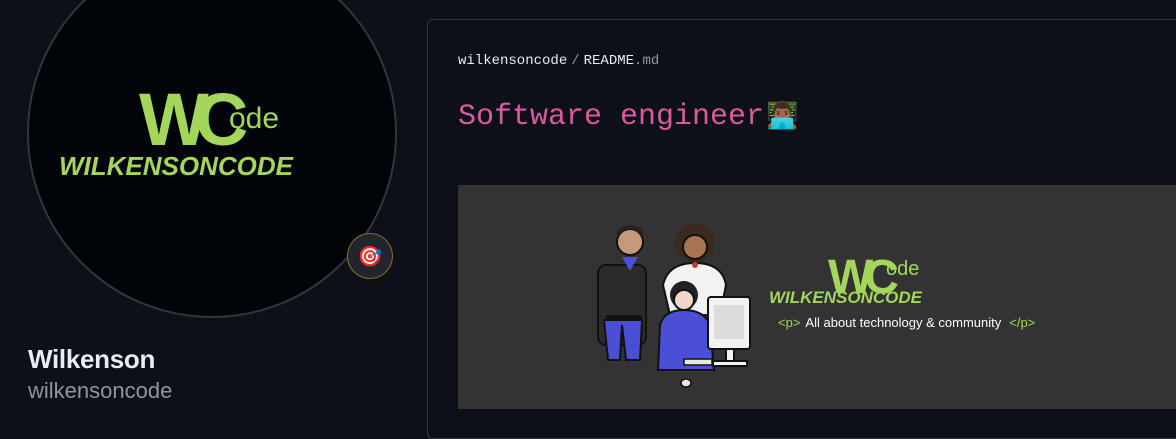  Describe the element at coordinates (846, 297) in the screenshot. I see `banner-logo-wordmark: WILKENSONCODE` at that location.